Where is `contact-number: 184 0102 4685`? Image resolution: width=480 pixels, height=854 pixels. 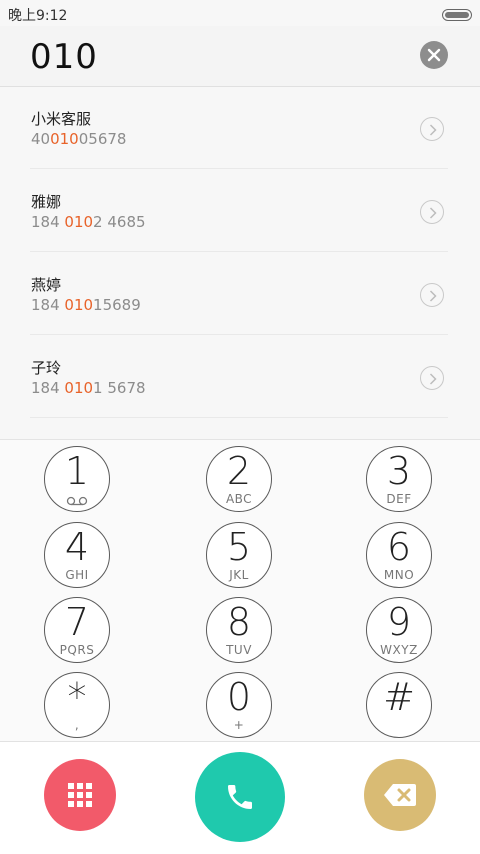 contact-number: 184 0102 4685 is located at coordinates (88, 222).